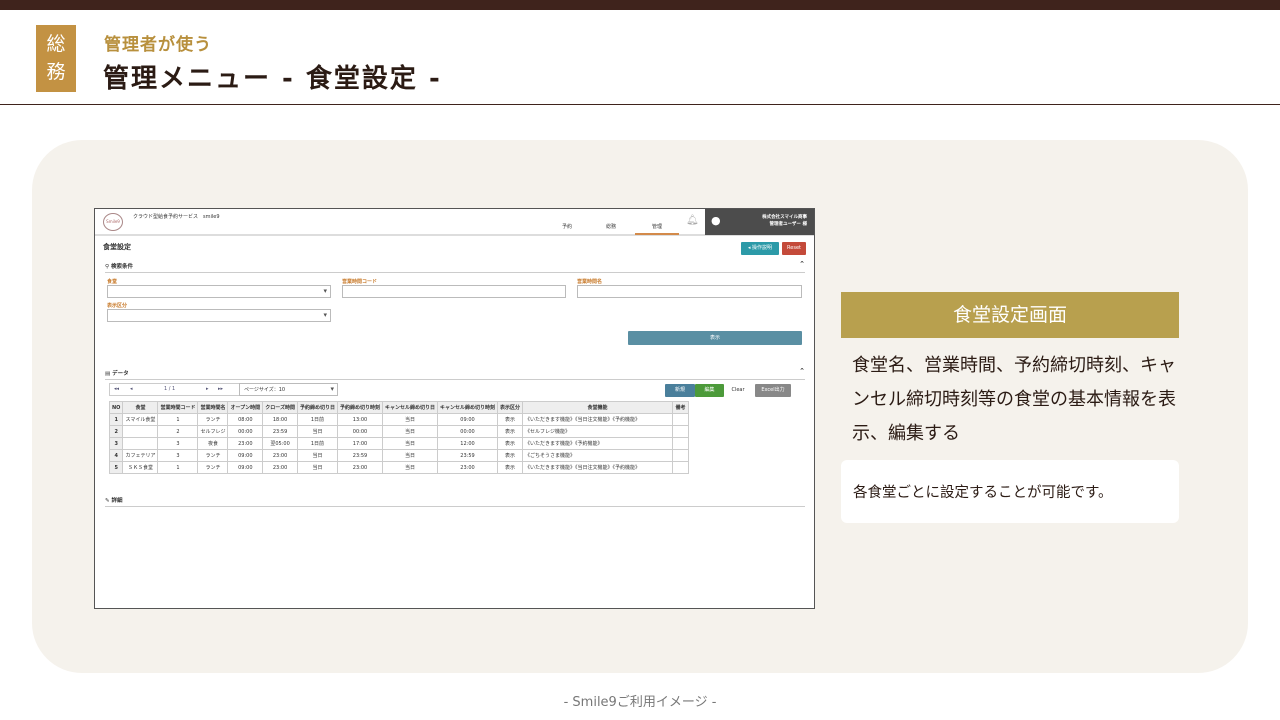  What do you see at coordinates (360, 282) in the screenshot?
I see `hours-code-label: 営業時間コード` at bounding box center [360, 282].